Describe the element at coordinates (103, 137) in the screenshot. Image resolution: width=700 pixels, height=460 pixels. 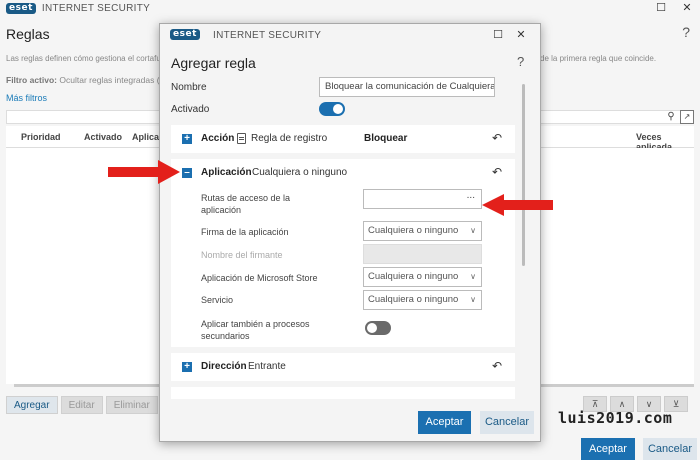
I see `column-enabled: Activado` at that location.